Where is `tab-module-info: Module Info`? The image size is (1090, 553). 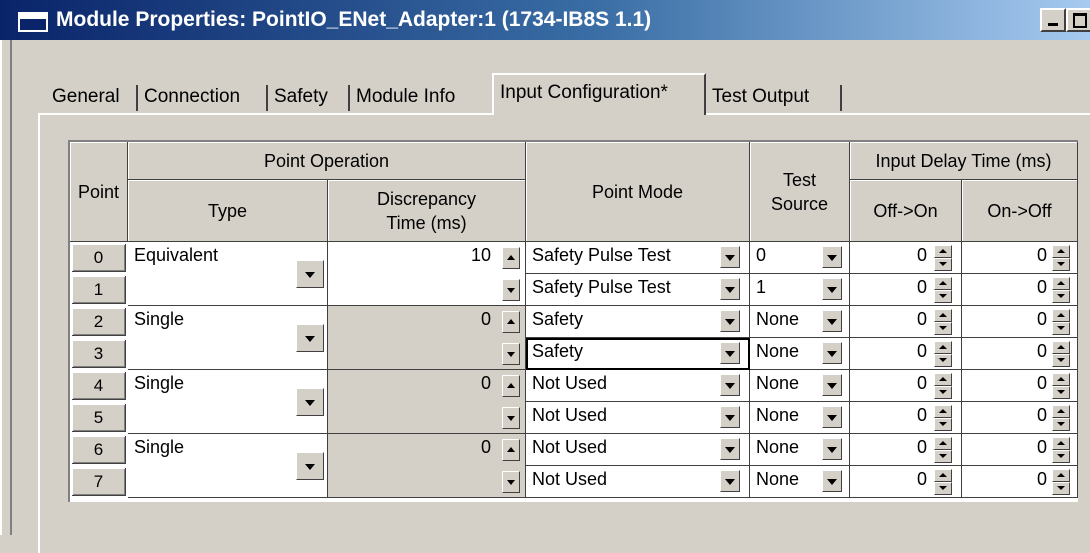 tab-module-info: Module Info is located at coordinates (421, 97).